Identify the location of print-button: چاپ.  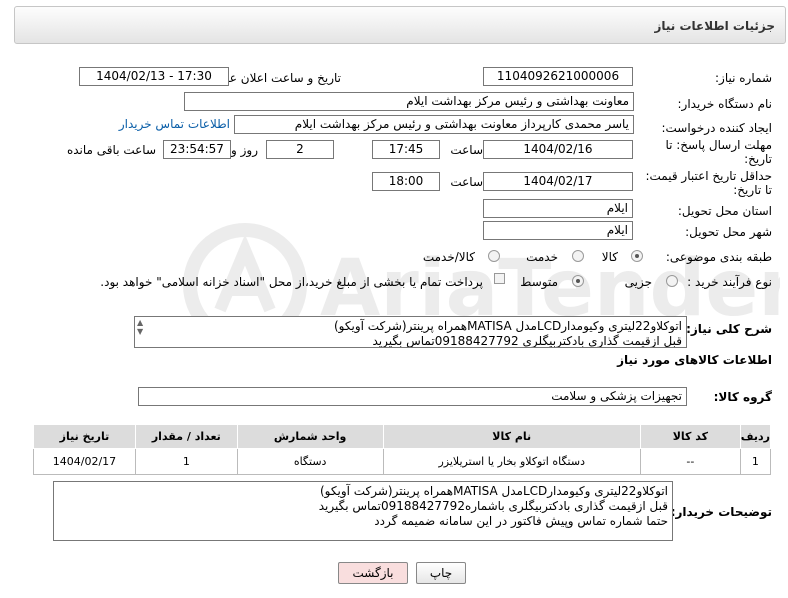
(441, 573).